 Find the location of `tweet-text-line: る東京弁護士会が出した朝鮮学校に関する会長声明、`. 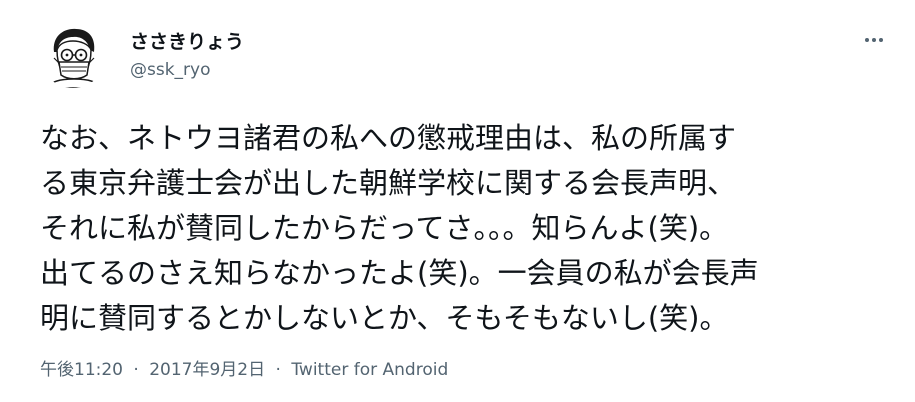

tweet-text-line: る東京弁護士会が出した朝鮮学校に関する会長声明、 is located at coordinates (388, 183).